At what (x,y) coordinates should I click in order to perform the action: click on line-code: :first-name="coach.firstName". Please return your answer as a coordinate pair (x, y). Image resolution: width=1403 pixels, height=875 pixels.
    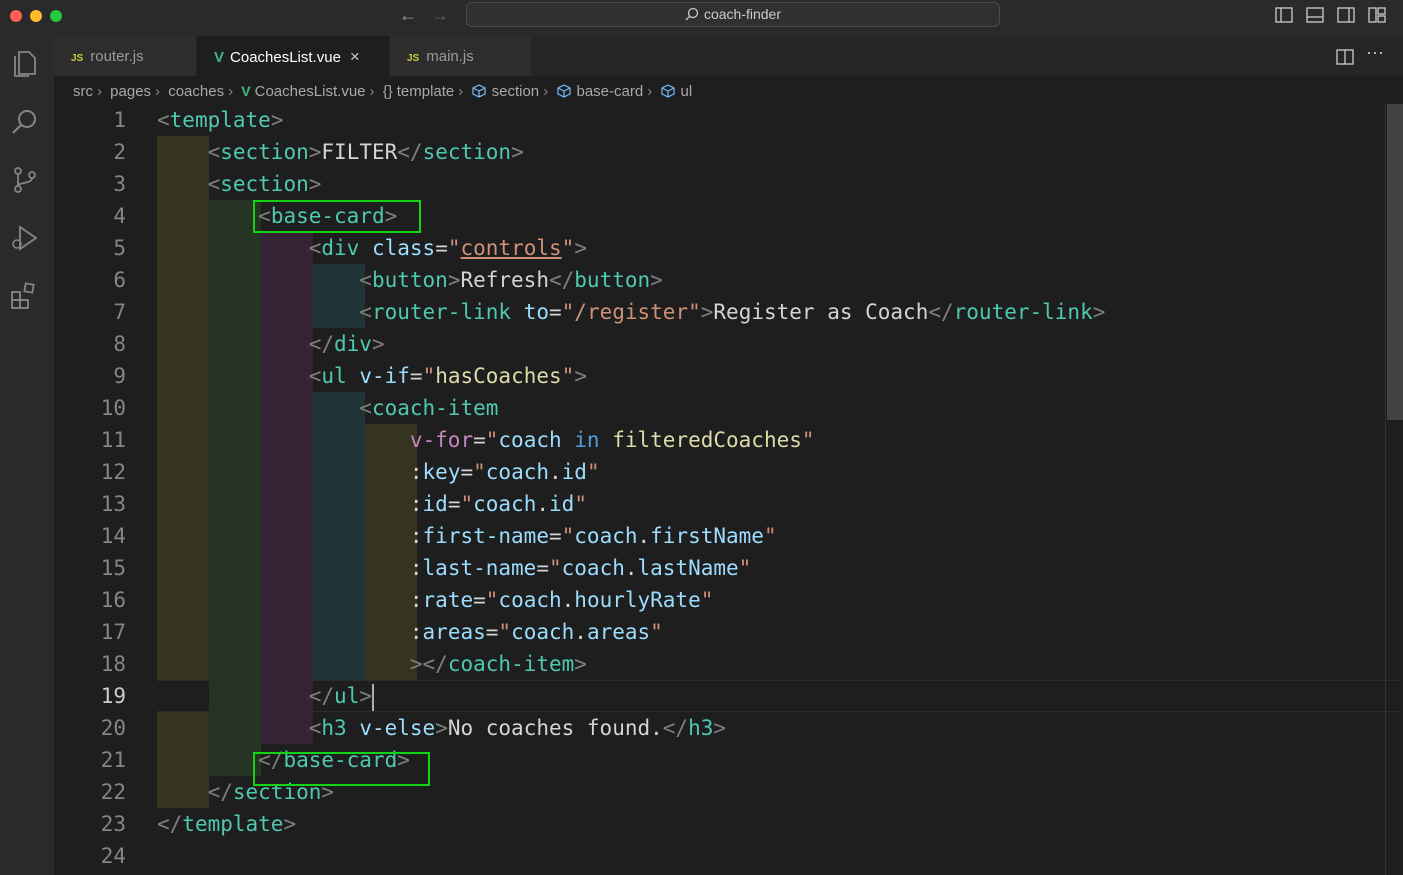
    Looking at the image, I should click on (593, 536).